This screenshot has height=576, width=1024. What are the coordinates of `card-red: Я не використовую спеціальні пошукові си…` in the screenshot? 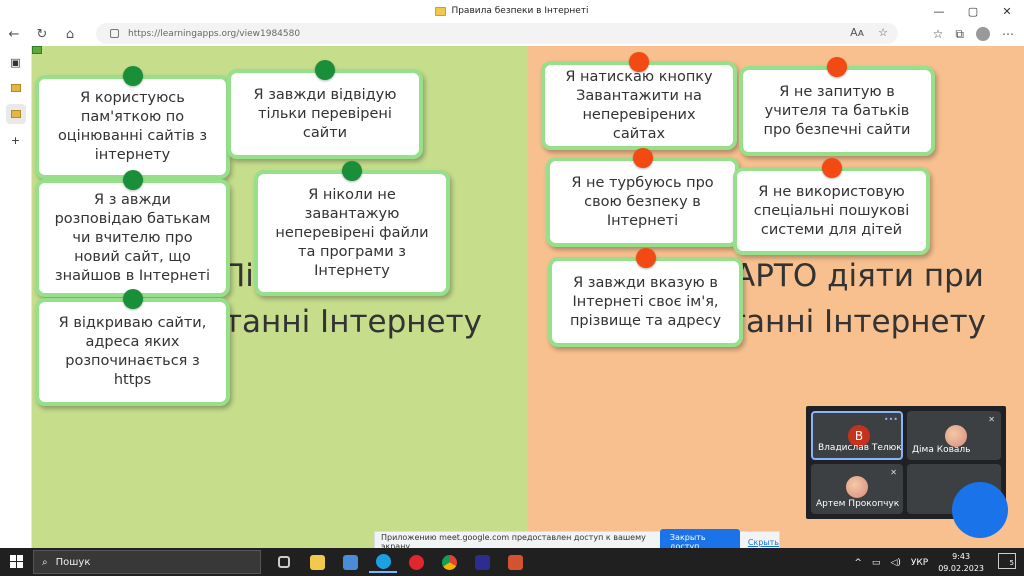 It's located at (831, 206).